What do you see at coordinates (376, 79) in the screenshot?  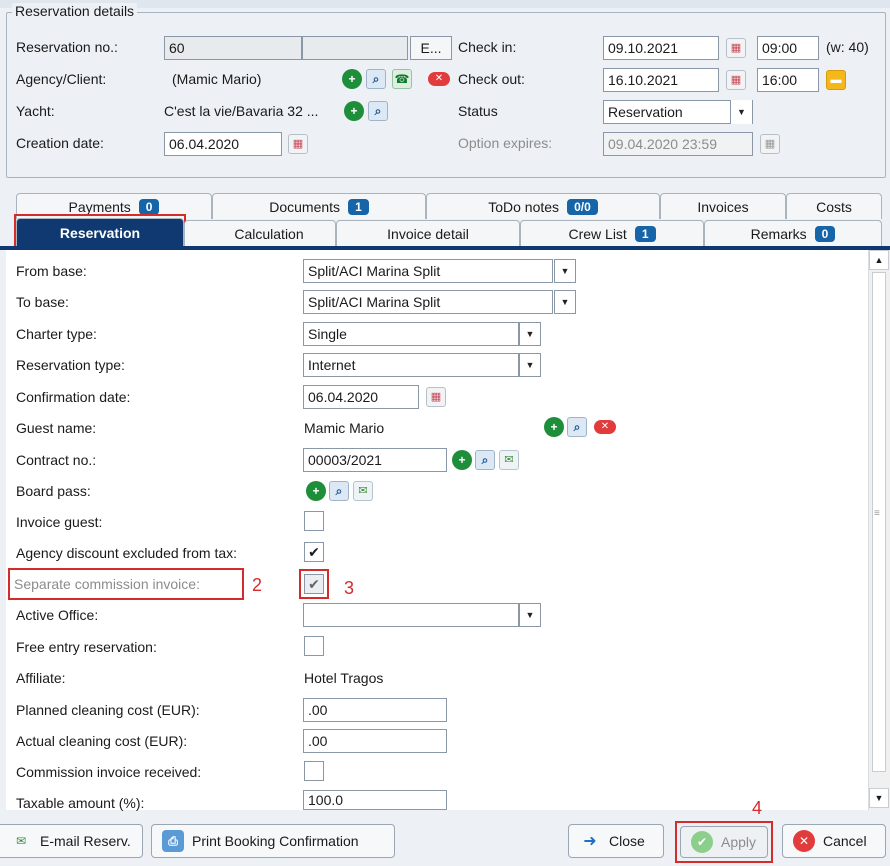 I see `search-client-icon: ⌕` at bounding box center [376, 79].